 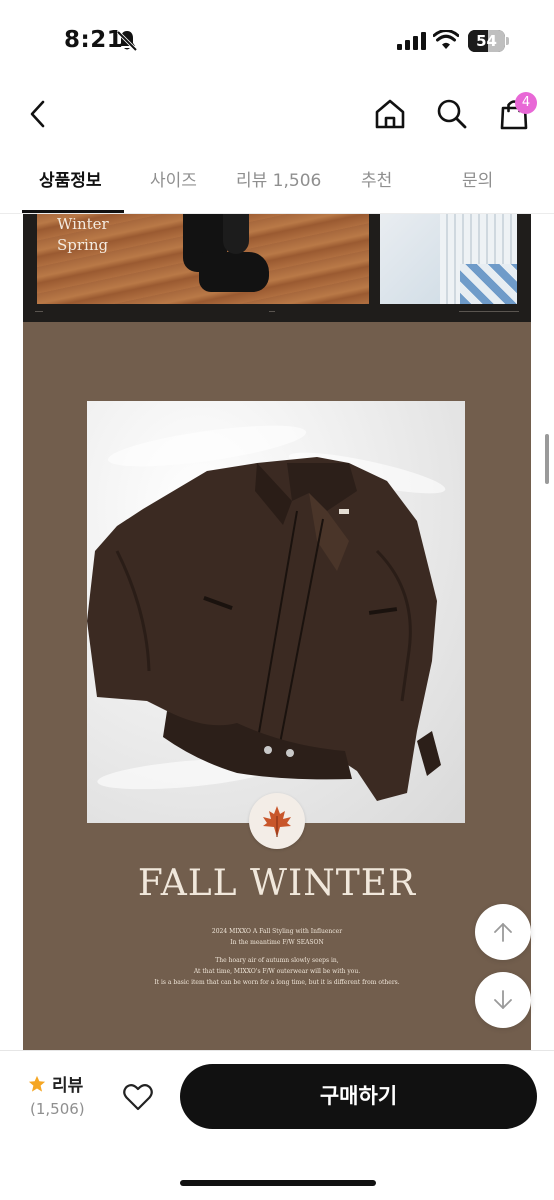 I want to click on buy-button: 구매하기, so click(x=358, y=1096).